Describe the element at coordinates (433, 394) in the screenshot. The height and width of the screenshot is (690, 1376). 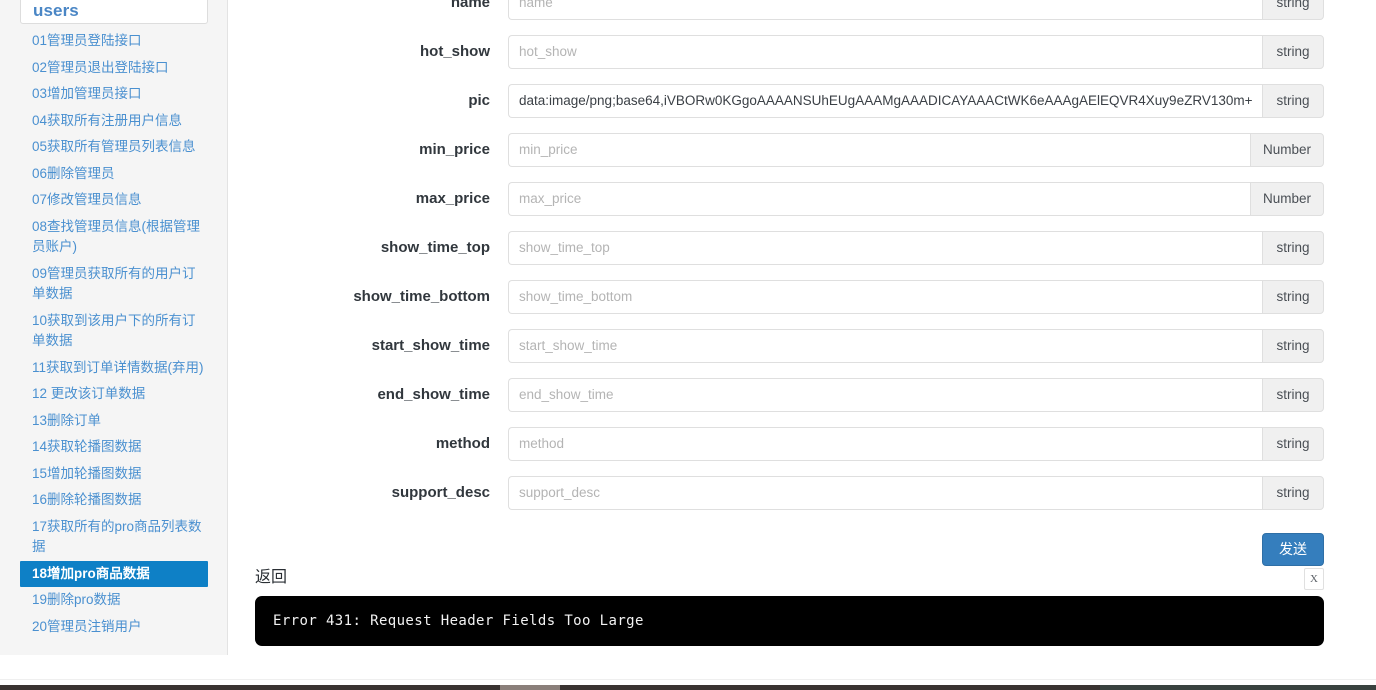
I see `form-field-label: end_show_time` at that location.